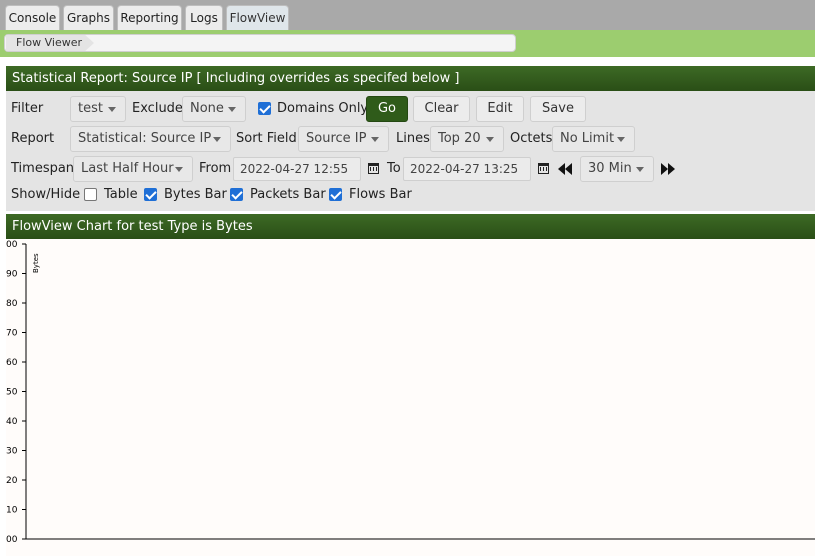 Image resolution: width=815 pixels, height=556 pixels. What do you see at coordinates (88, 17) in the screenshot?
I see `tab-graphs: Graphs` at bounding box center [88, 17].